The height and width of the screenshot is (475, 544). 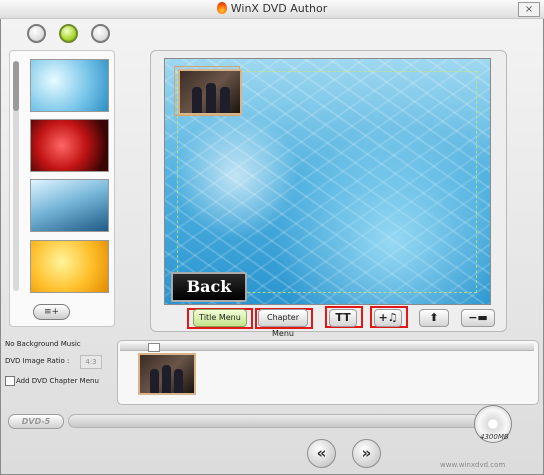 I want to click on up-arrow-icon: ⬆, so click(x=434, y=317).